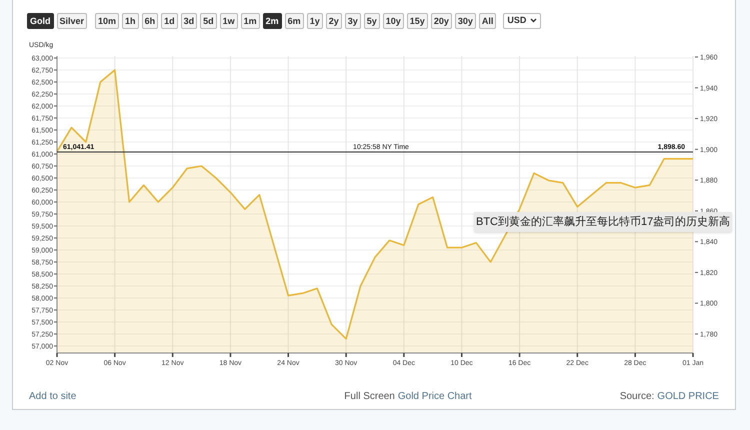 This screenshot has width=750, height=430. Describe the element at coordinates (334, 20) in the screenshot. I see `toolbar-button: 2y` at that location.